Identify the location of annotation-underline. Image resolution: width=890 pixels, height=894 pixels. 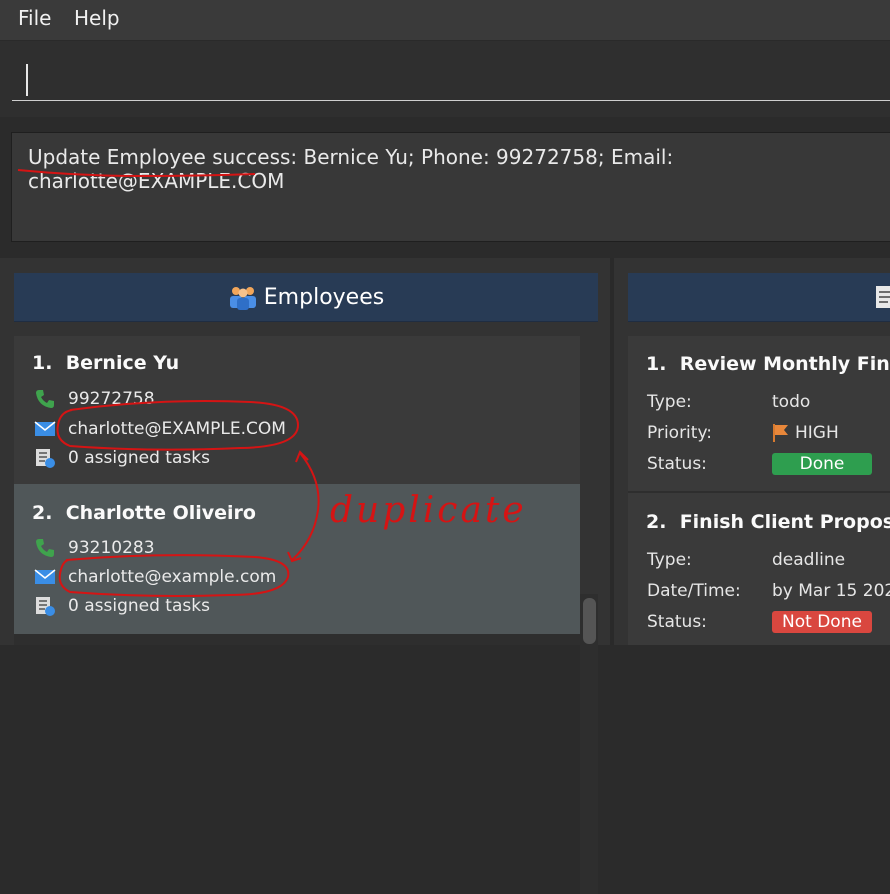
(136, 173).